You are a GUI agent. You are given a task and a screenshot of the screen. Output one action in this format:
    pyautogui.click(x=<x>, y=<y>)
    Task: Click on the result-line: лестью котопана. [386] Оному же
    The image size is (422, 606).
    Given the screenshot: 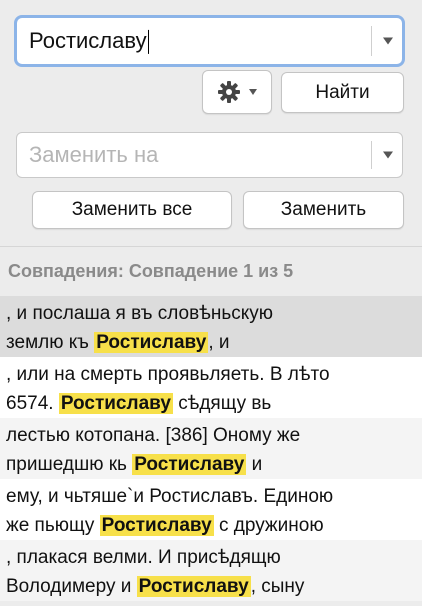 What is the action you would take?
    pyautogui.click(x=153, y=435)
    